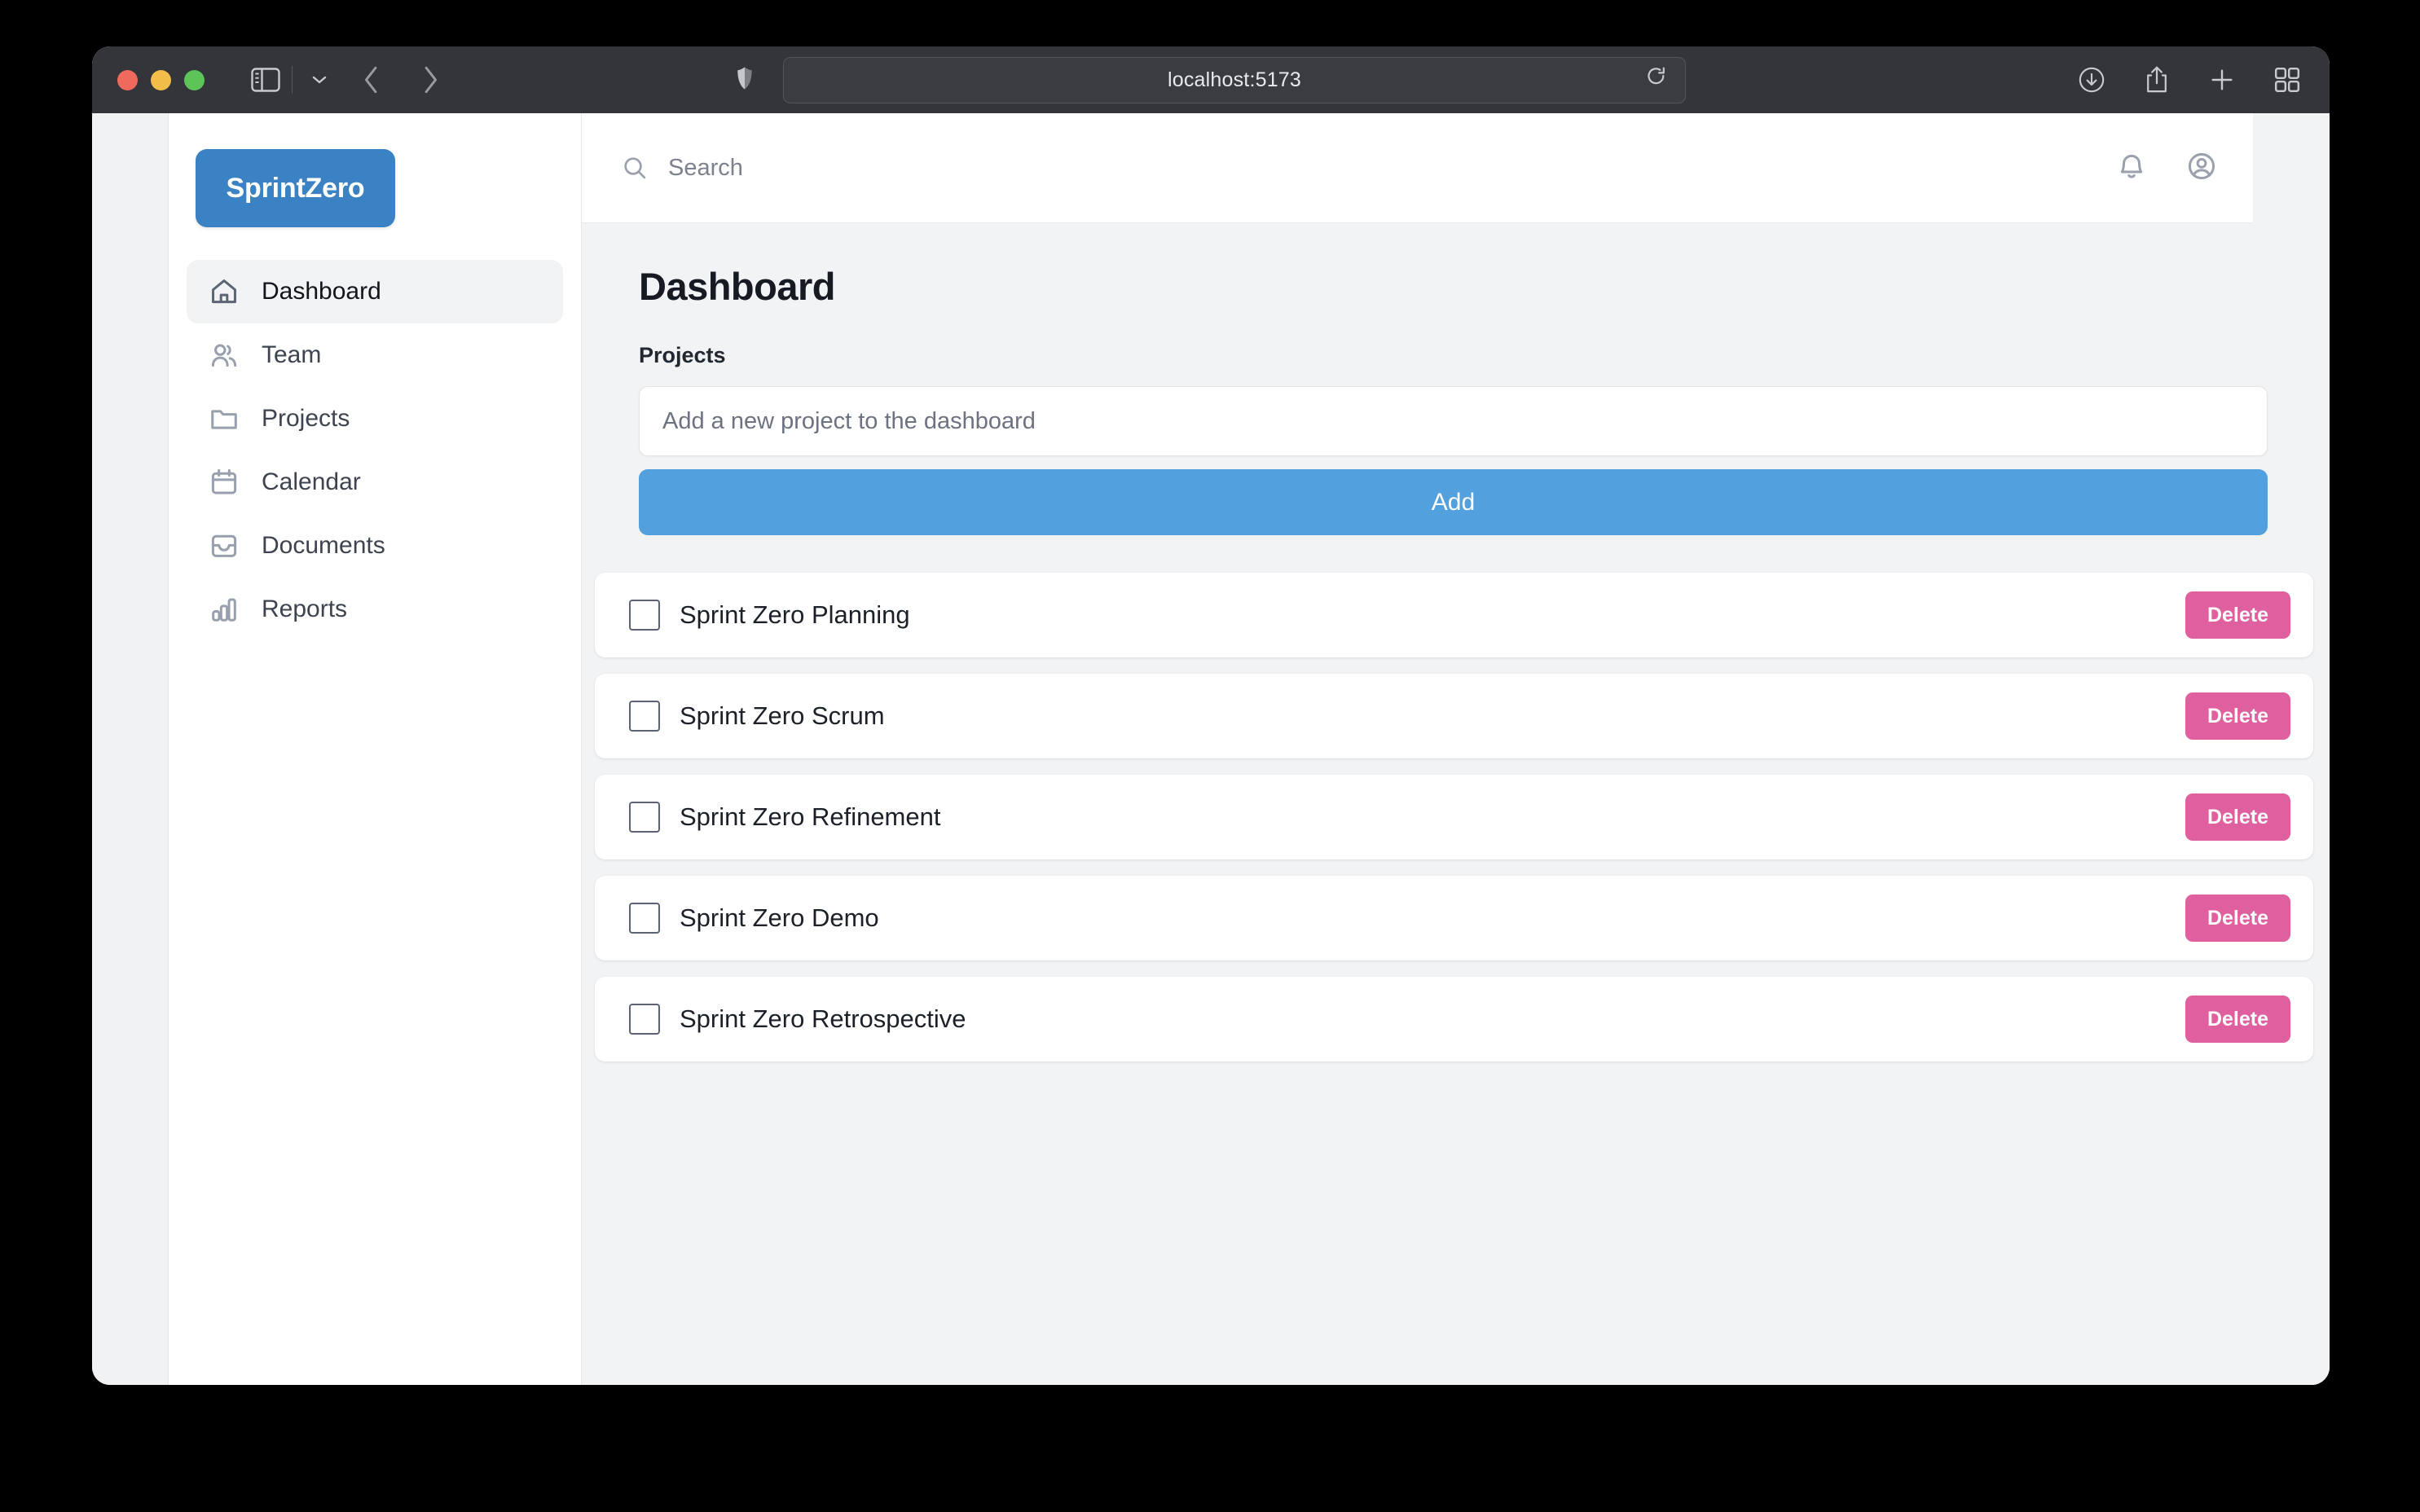 The image size is (2420, 1512). Describe the element at coordinates (321, 291) in the screenshot. I see `sidebar-item-label: Dashboard` at that location.